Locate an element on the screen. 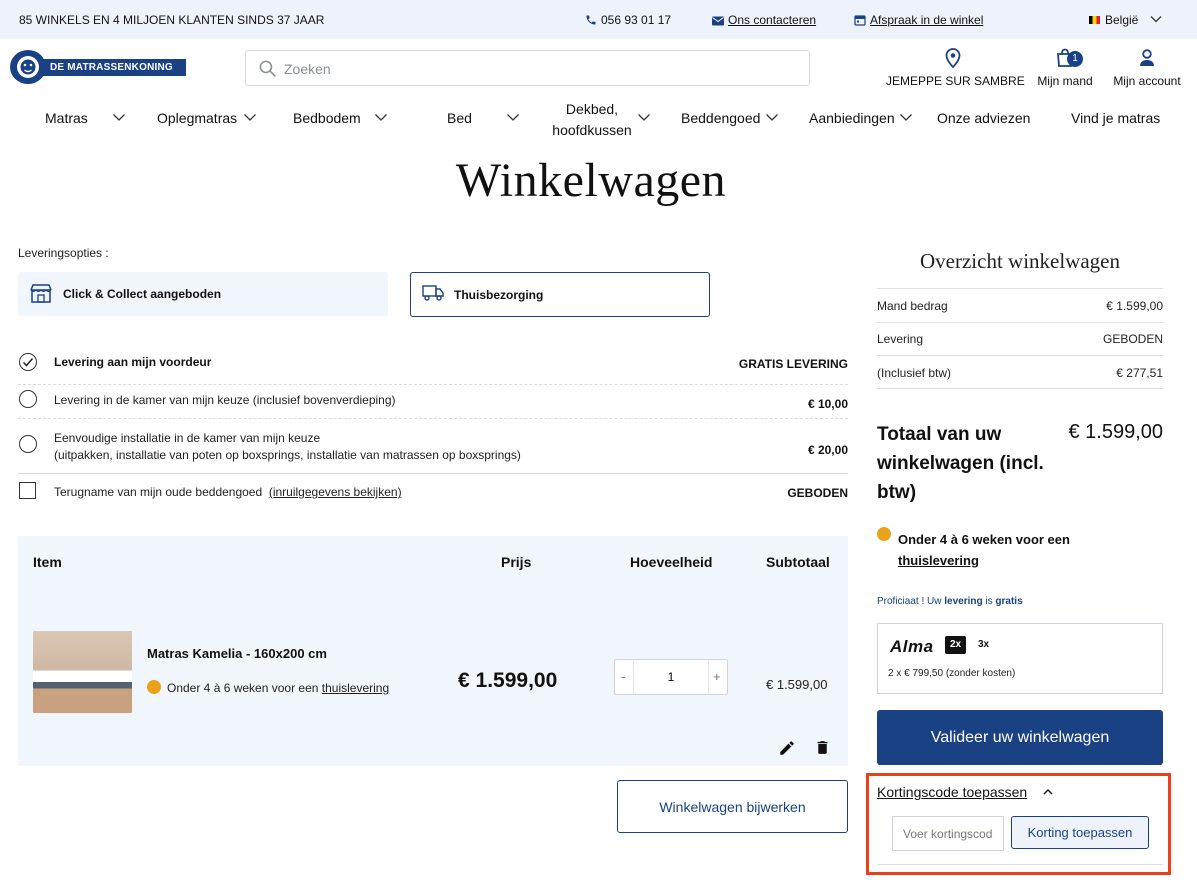  nav-item-adviezen: Onze adviezen is located at coordinates (983, 118).